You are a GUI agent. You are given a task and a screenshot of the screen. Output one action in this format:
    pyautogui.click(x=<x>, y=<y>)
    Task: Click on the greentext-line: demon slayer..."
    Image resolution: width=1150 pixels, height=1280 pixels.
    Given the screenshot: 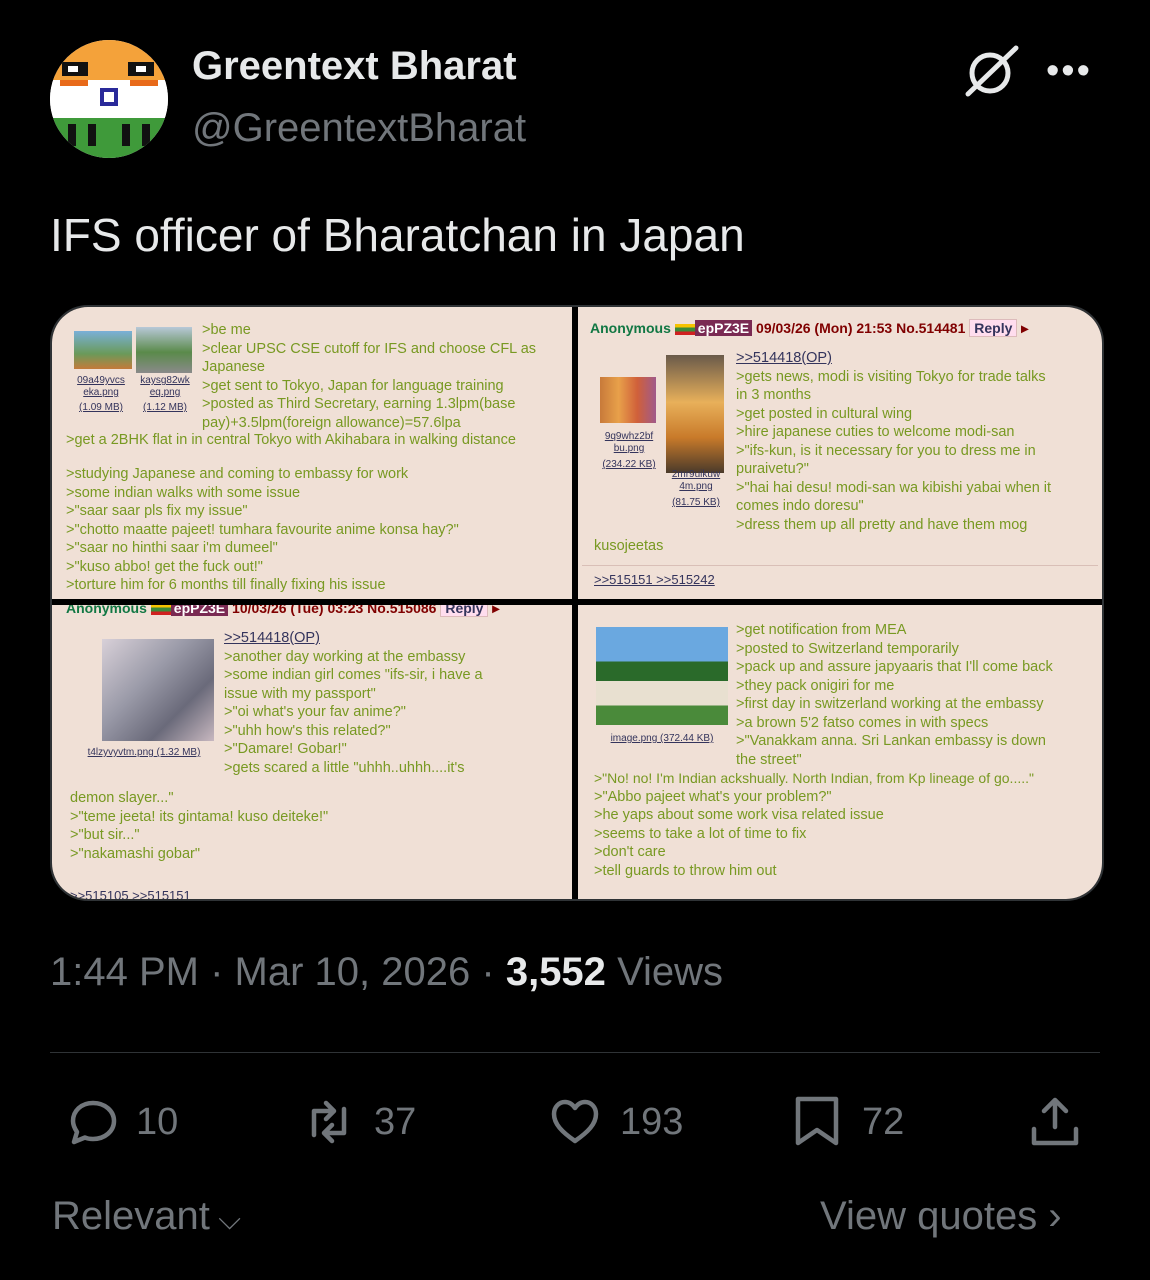 What is the action you would take?
    pyautogui.click(x=122, y=798)
    